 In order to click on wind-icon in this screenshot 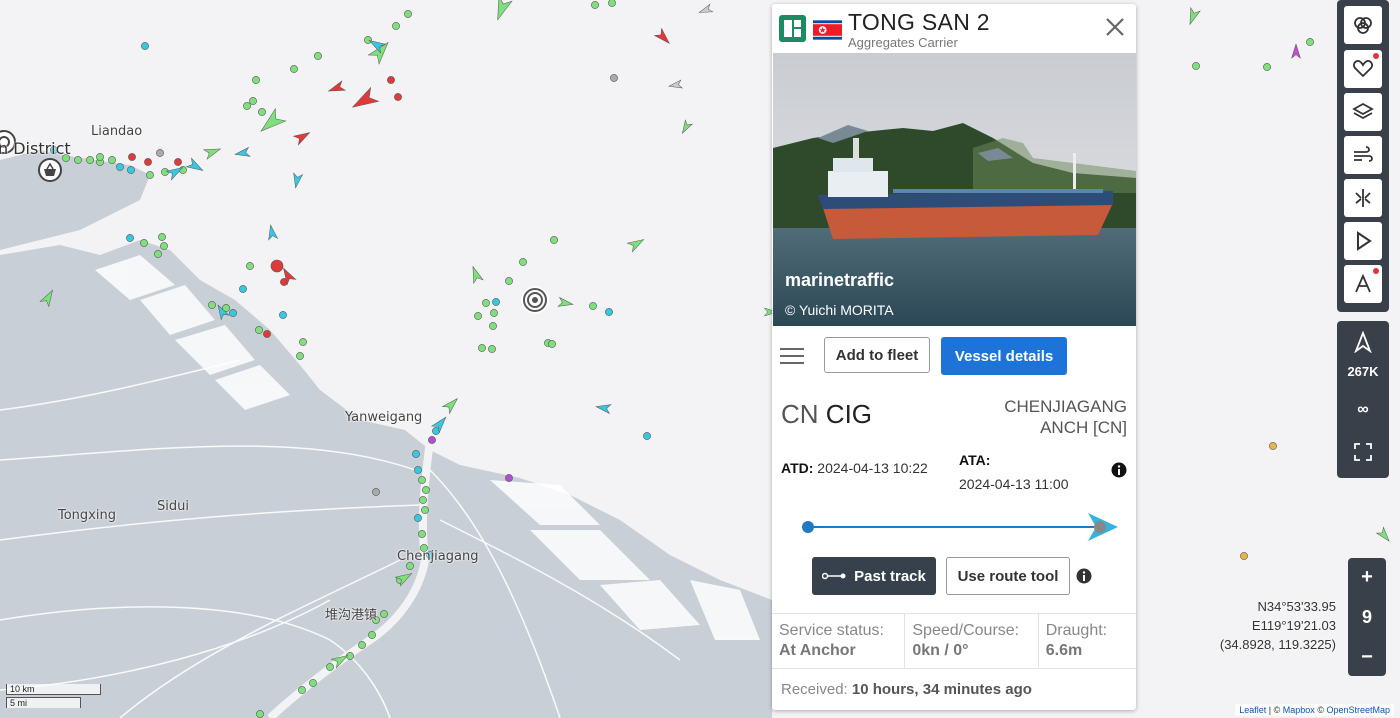, I will do `click(1363, 155)`.